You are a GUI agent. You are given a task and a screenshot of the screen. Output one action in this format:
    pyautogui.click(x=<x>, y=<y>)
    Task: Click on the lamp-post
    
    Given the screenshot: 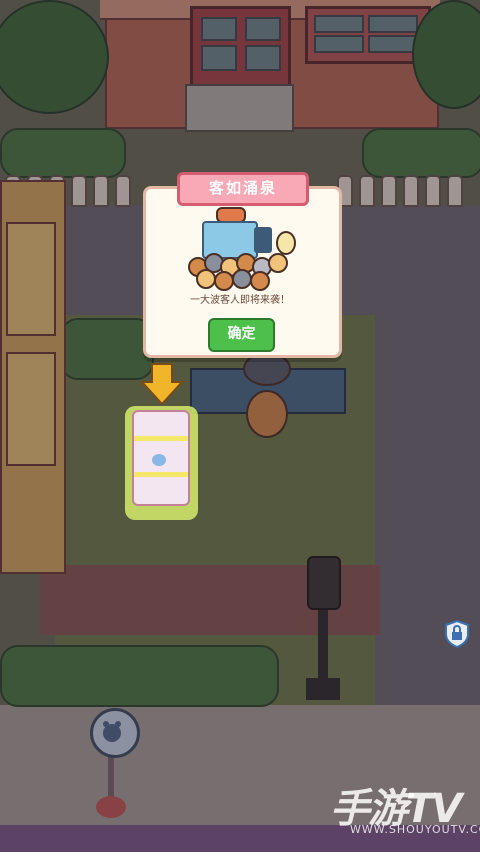 What is the action you would take?
    pyautogui.click(x=323, y=645)
    